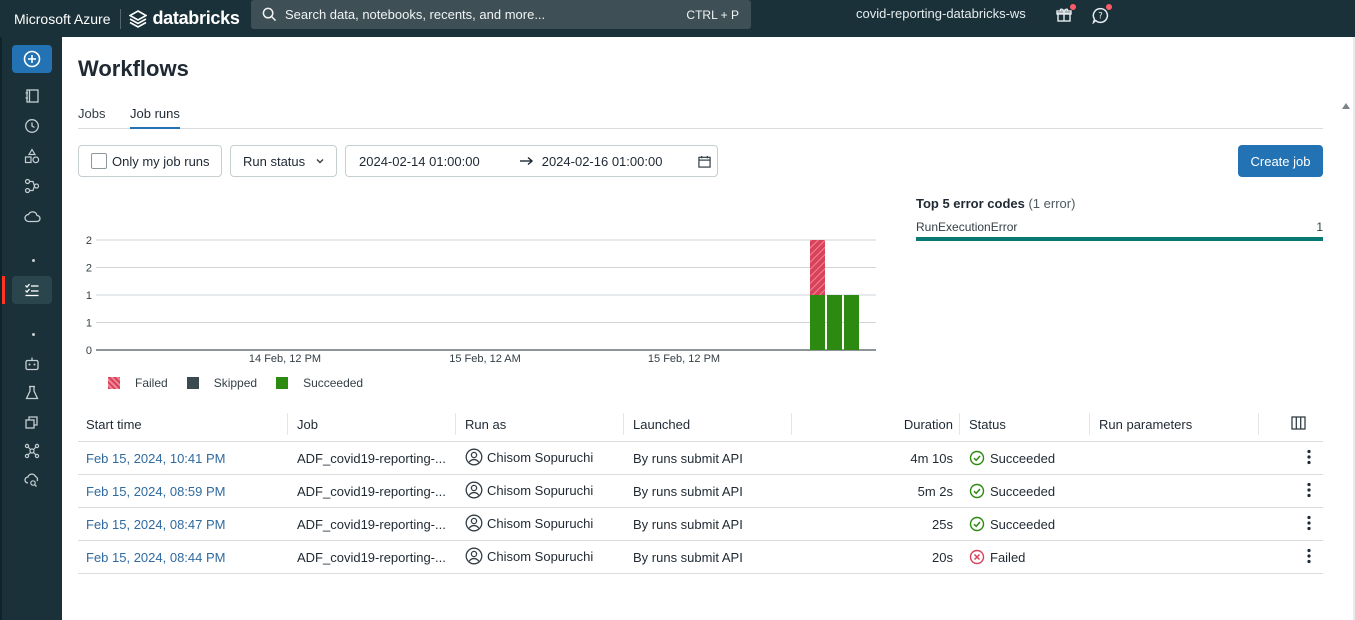 Image resolution: width=1355 pixels, height=620 pixels. What do you see at coordinates (1012, 491) in the screenshot?
I see `status-badge: Succeeded` at bounding box center [1012, 491].